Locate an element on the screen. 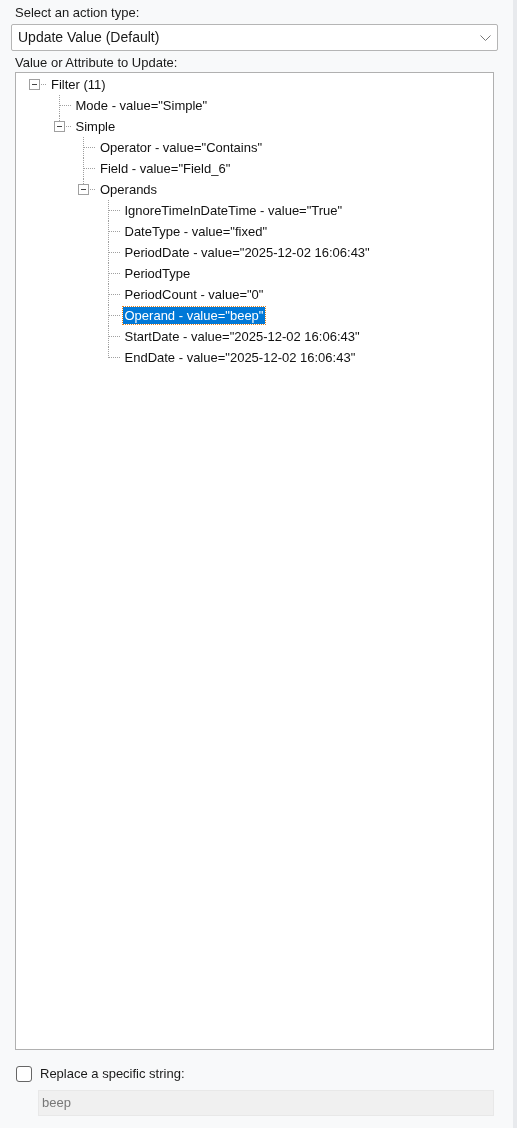  tree-item: Operator - value="Contains" is located at coordinates (181, 147).